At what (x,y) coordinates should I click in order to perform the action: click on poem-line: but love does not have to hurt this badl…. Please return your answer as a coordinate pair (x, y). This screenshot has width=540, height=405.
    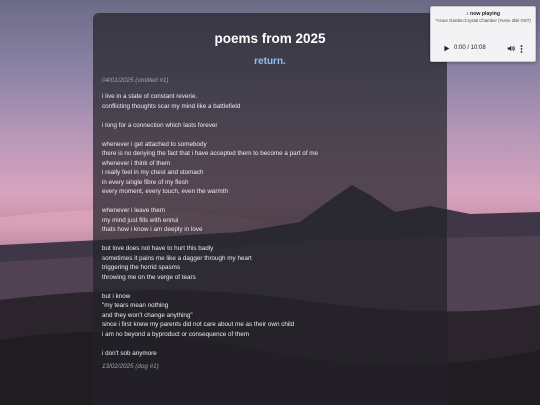
    Looking at the image, I should click on (158, 248).